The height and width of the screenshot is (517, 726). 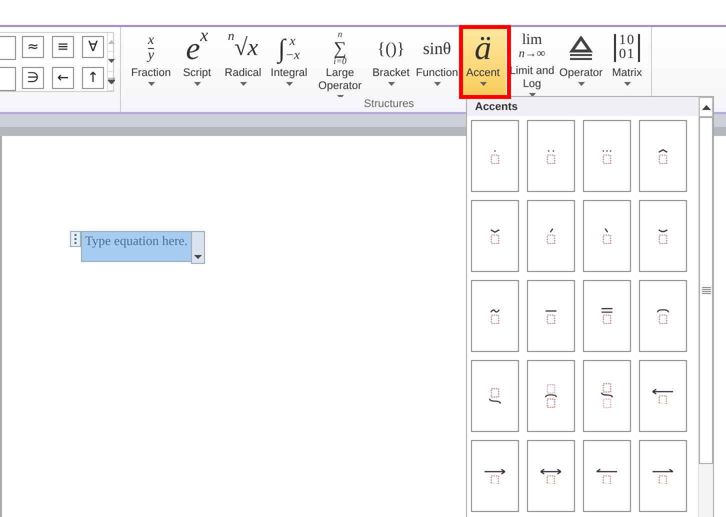 What do you see at coordinates (93, 78) in the screenshot?
I see `symbol-button: ↑` at bounding box center [93, 78].